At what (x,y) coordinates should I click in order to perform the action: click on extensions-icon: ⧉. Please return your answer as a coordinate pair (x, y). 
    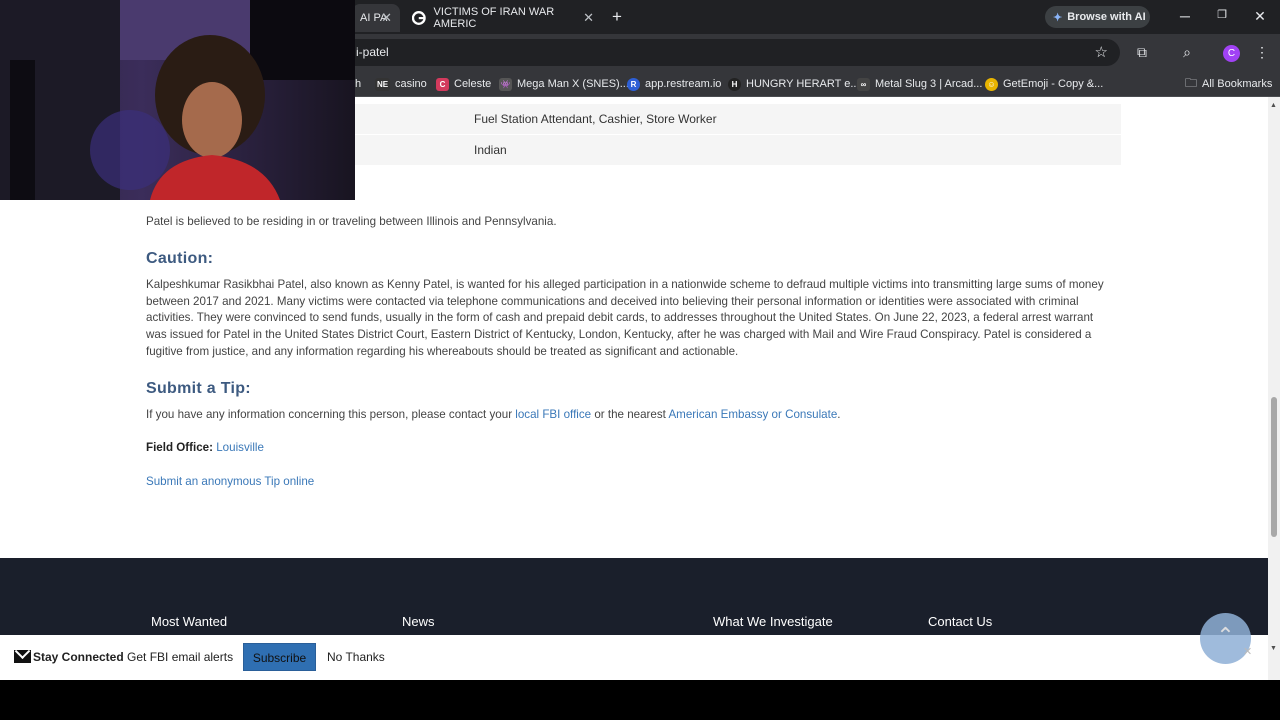
    Looking at the image, I should click on (1142, 53).